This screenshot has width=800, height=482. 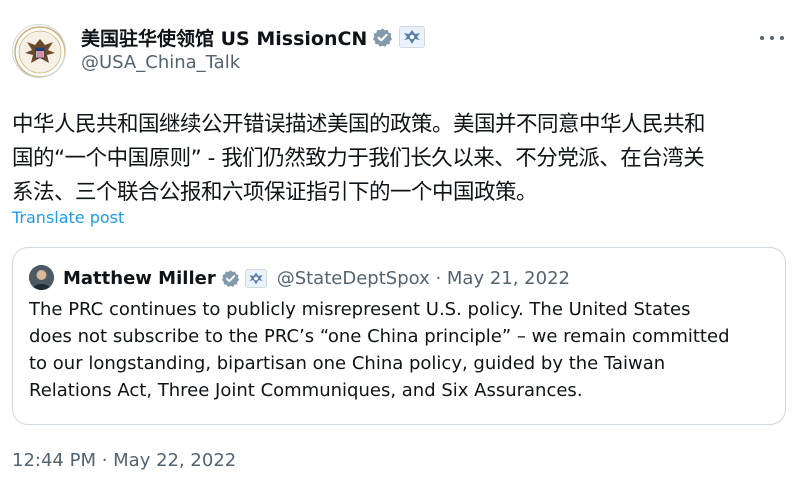 What do you see at coordinates (772, 38) in the screenshot?
I see `more-options-button` at bounding box center [772, 38].